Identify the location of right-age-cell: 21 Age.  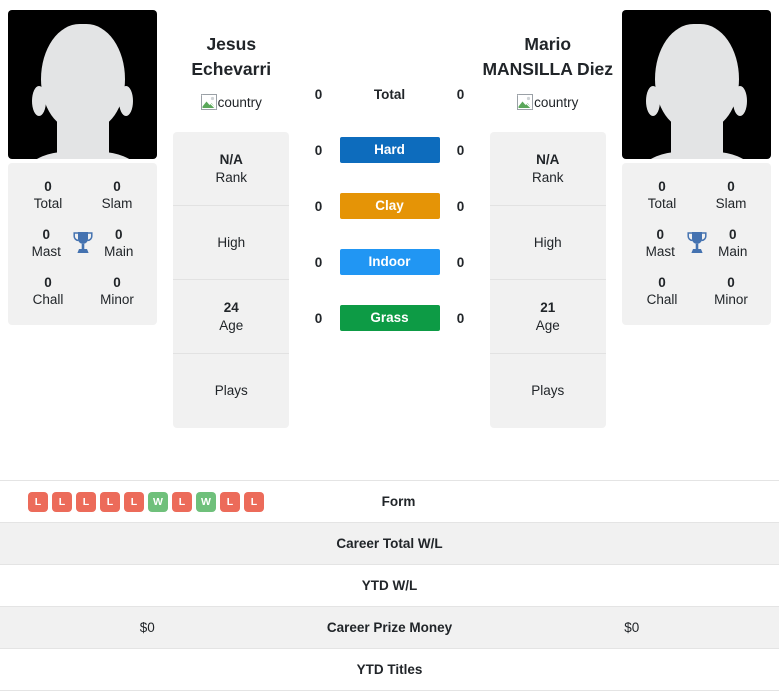
(547, 317).